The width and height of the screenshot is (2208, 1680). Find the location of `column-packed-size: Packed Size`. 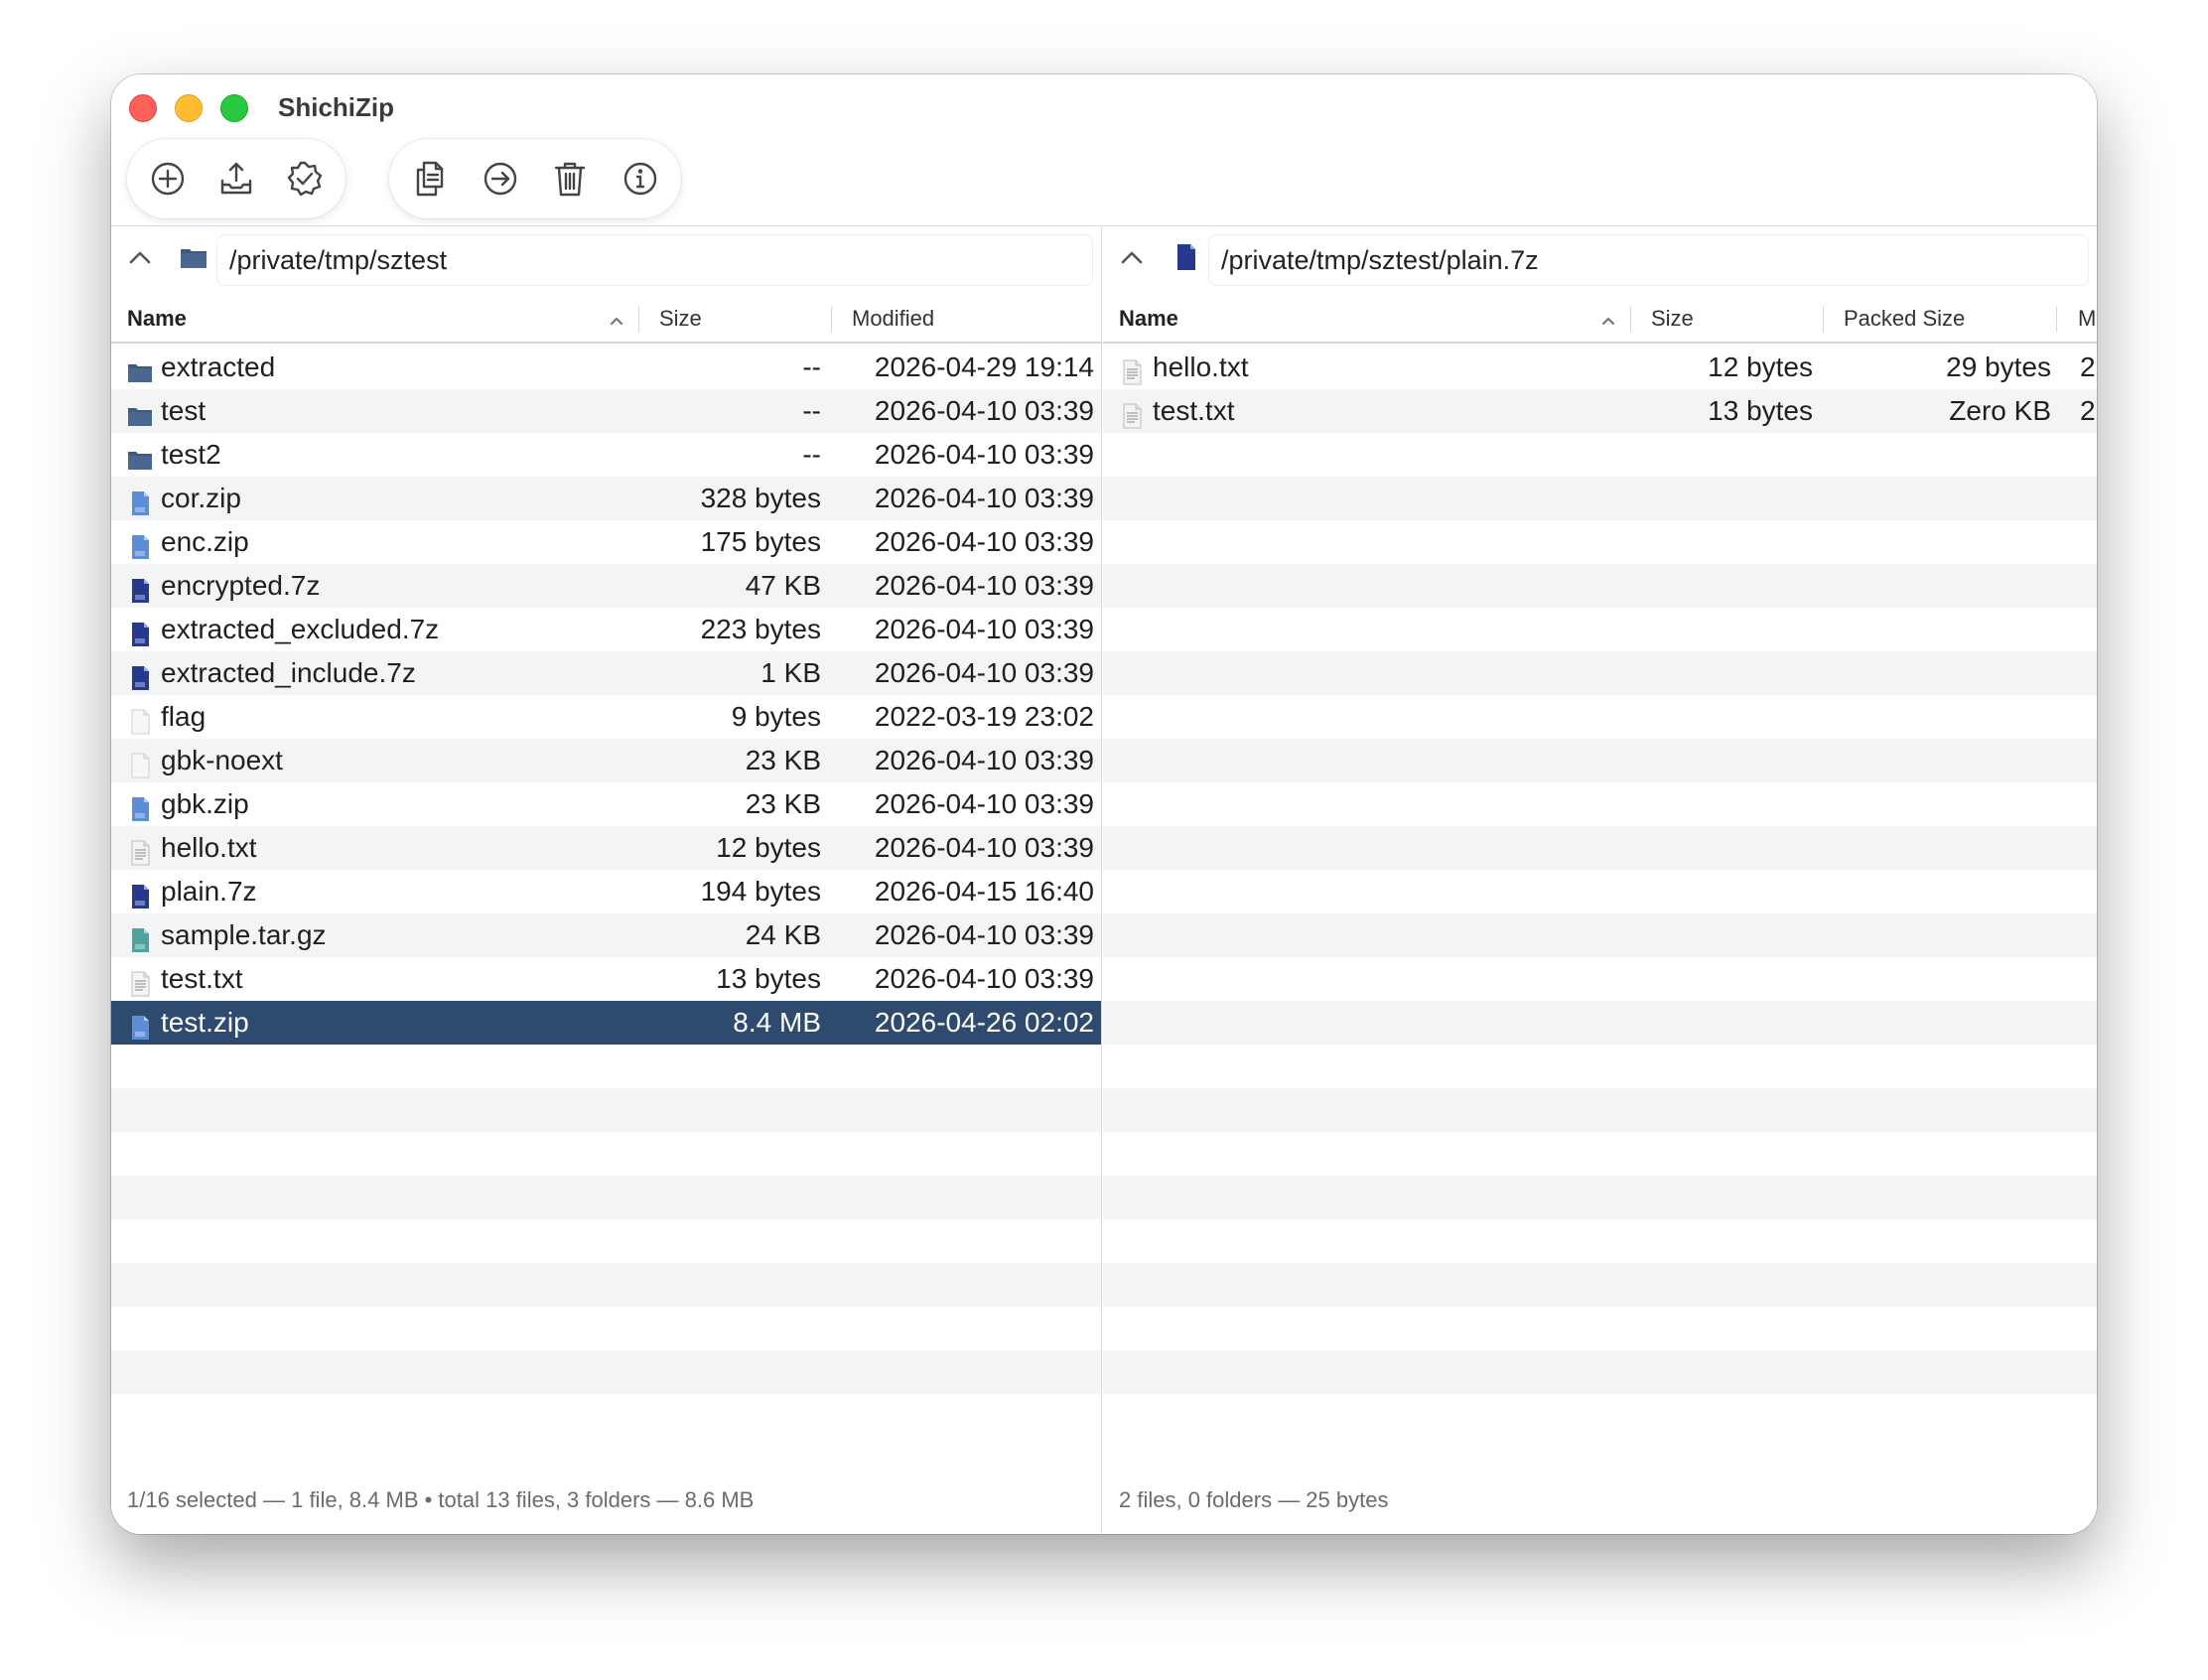

column-packed-size: Packed Size is located at coordinates (1905, 319).